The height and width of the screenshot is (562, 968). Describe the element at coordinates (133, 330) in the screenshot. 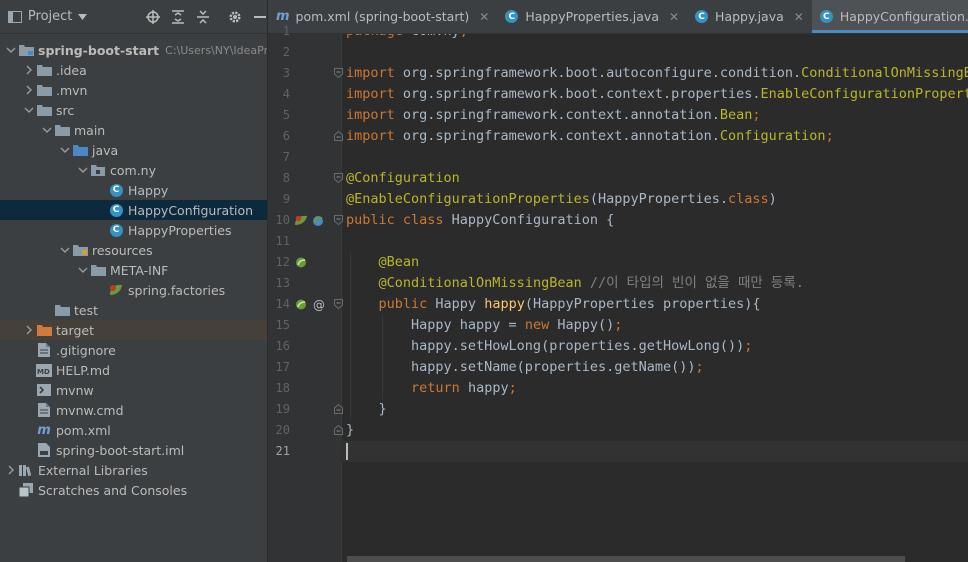

I see `tree-item-target: target` at that location.